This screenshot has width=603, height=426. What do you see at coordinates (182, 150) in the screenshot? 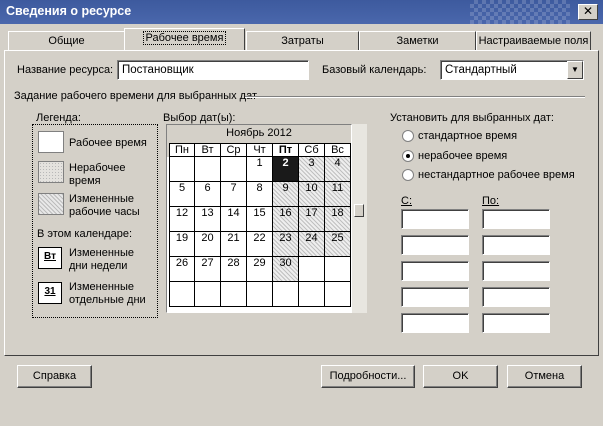
I see `weekday-header: Пн` at bounding box center [182, 150].